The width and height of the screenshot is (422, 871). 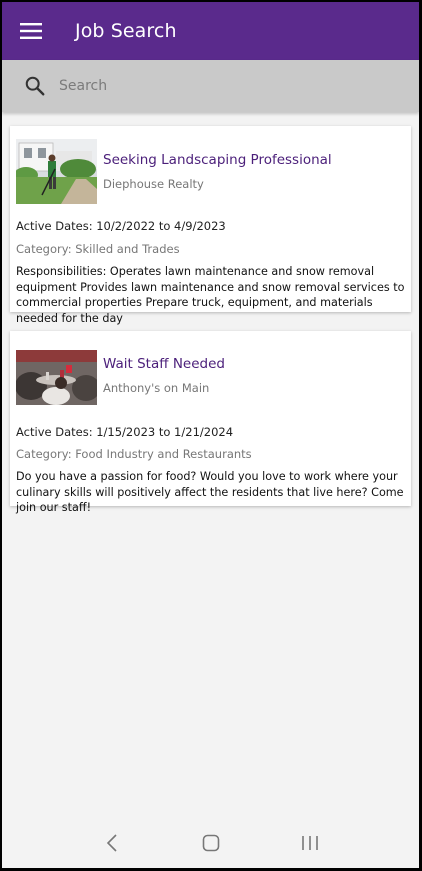 I want to click on job-company: Anthony's on Main, so click(x=156, y=388).